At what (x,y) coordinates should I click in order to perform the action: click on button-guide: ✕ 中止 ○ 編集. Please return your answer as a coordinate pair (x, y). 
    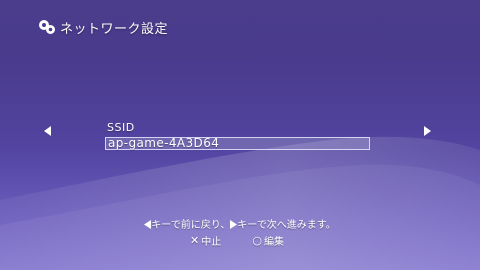
    Looking at the image, I should click on (237, 240).